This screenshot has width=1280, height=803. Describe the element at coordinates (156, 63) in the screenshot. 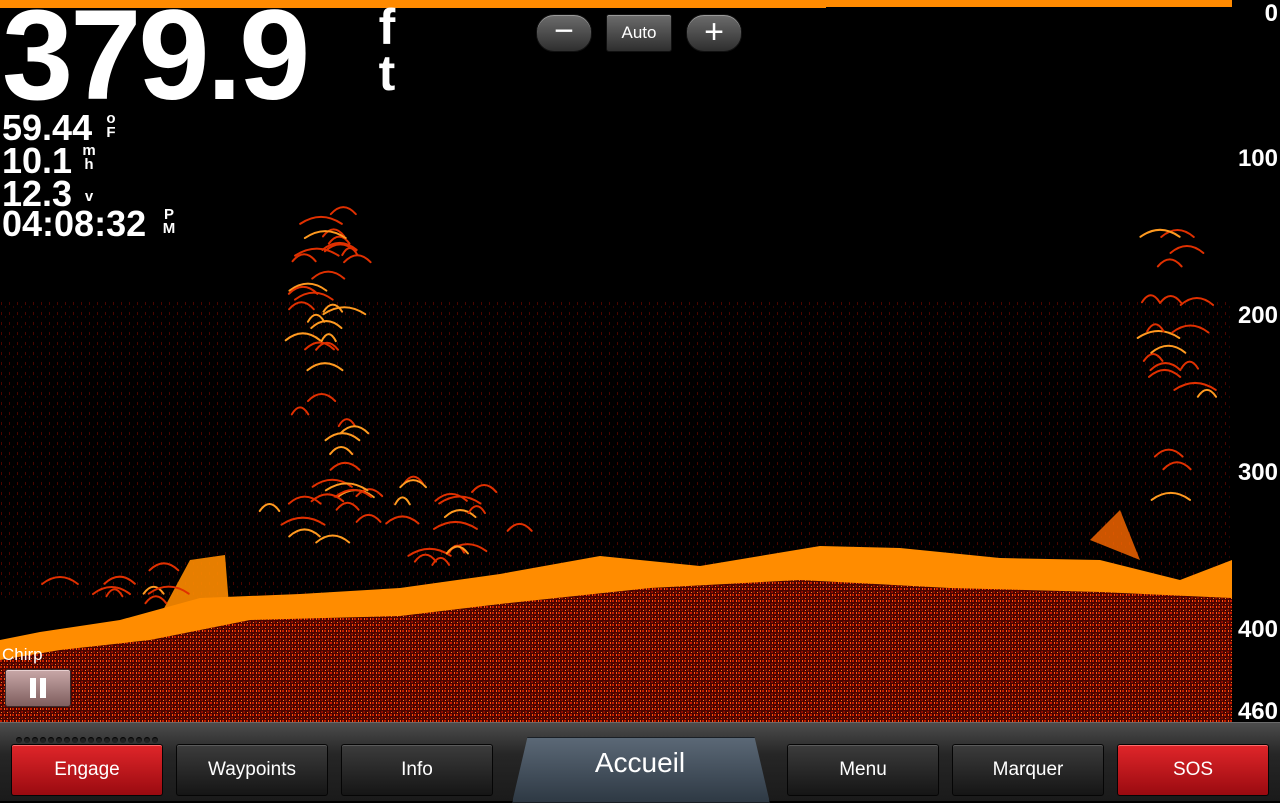

I see `depth-readout: 379.9` at that location.